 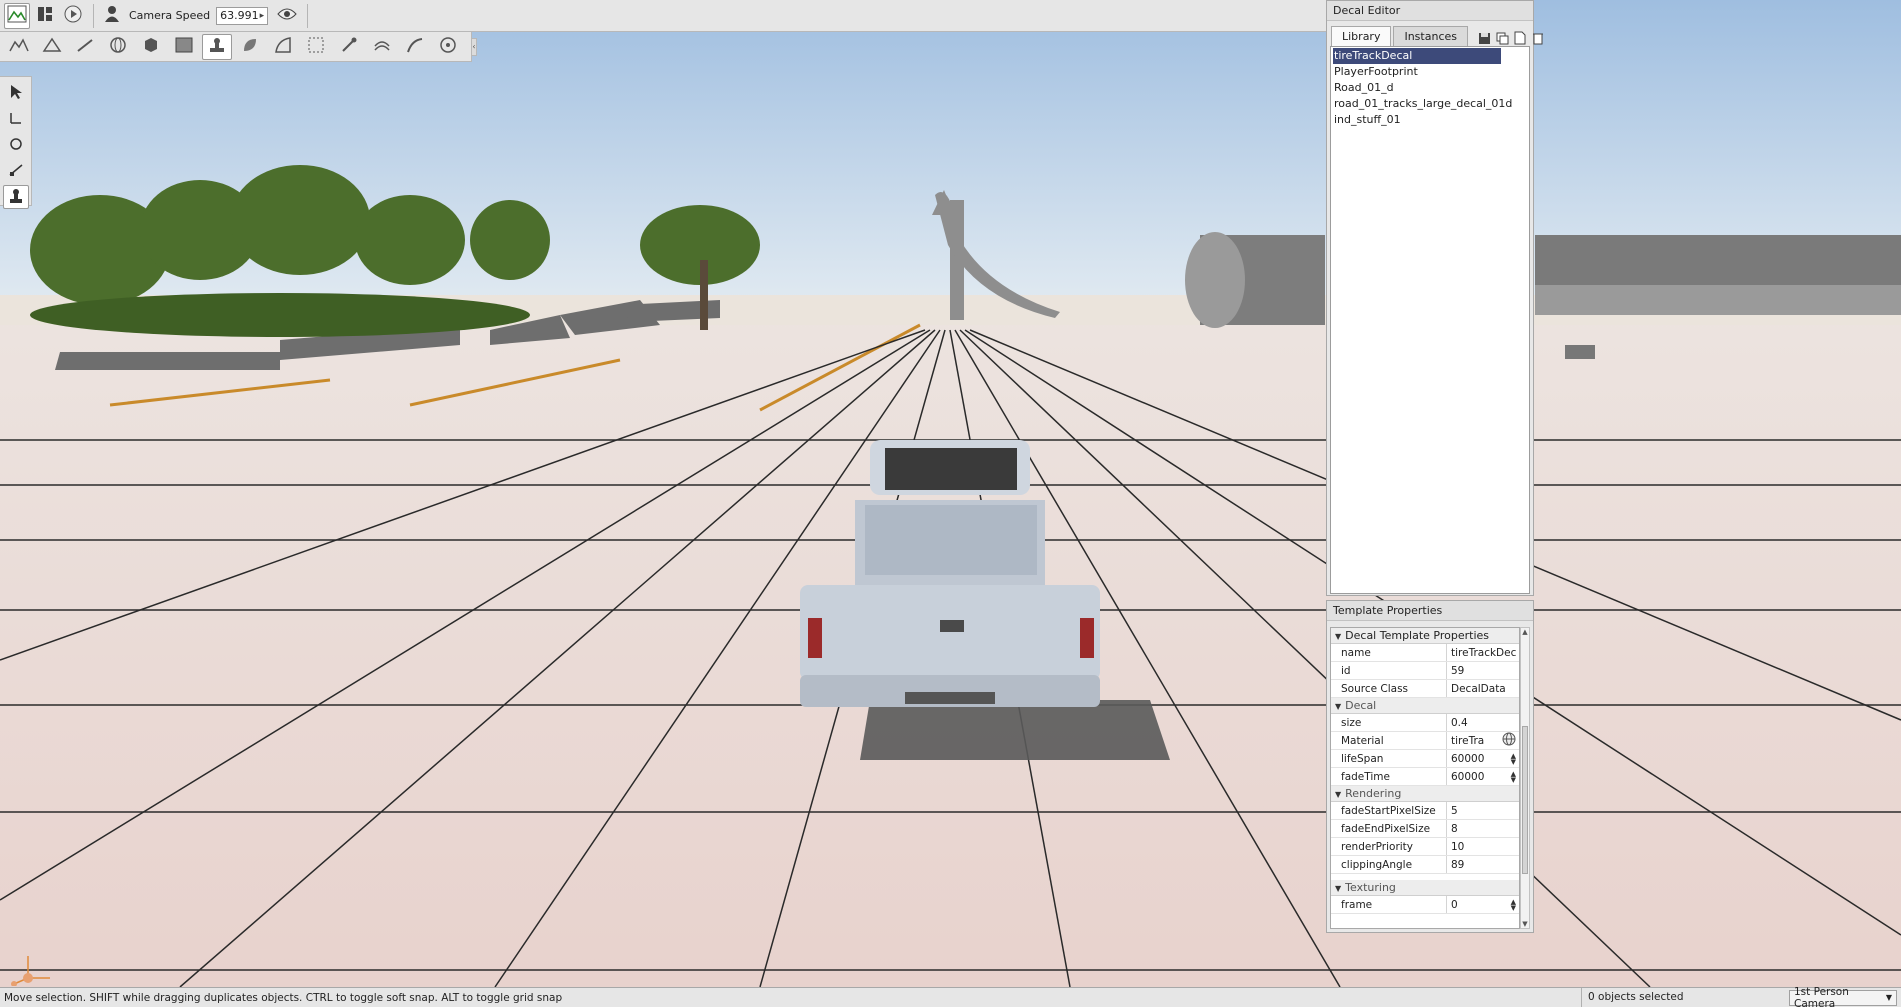 What do you see at coordinates (1430, 72) in the screenshot?
I see `list-item: PlayerFootprint` at bounding box center [1430, 72].